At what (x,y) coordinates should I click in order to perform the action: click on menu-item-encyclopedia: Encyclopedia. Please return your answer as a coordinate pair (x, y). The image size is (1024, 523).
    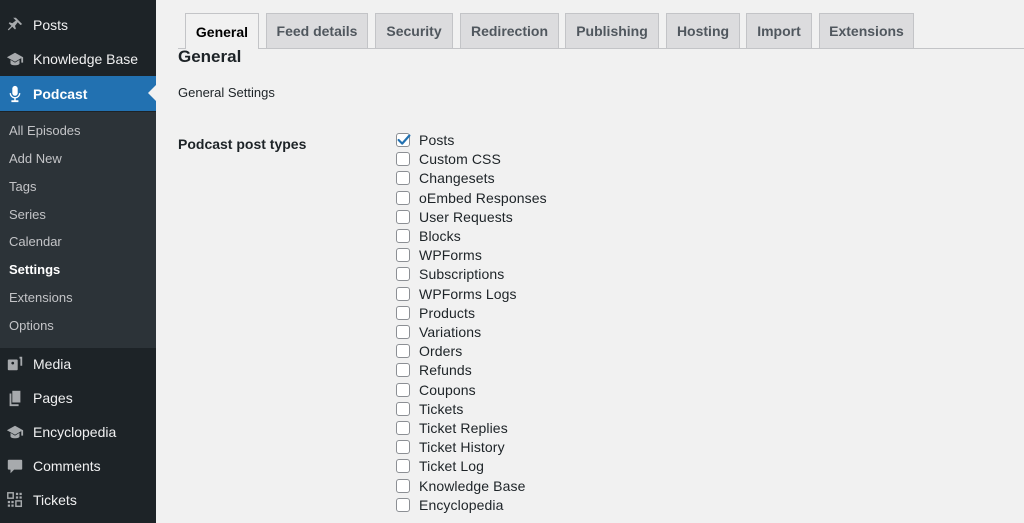
    Looking at the image, I should click on (78, 432).